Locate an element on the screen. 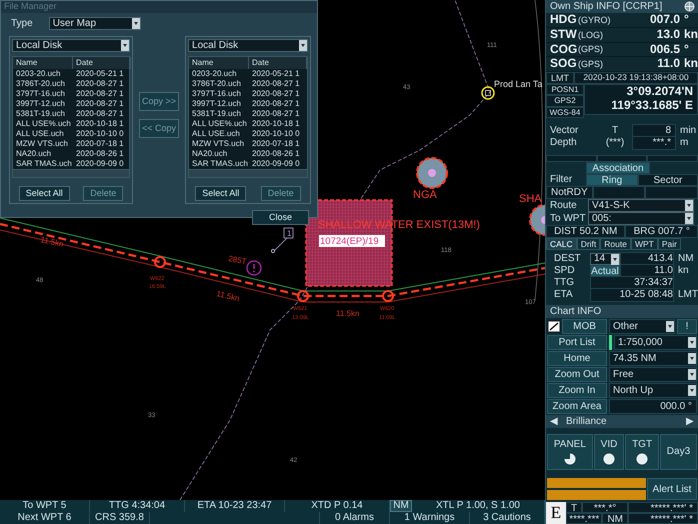 The height and width of the screenshot is (524, 698). section-title: Chart INFO is located at coordinates (622, 311).